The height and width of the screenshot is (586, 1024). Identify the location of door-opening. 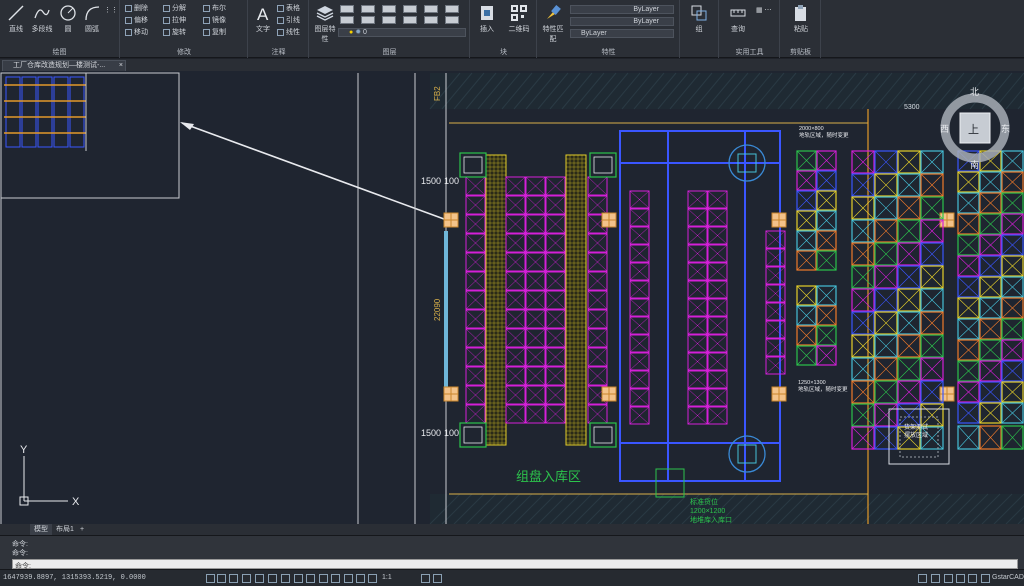
(446, 311).